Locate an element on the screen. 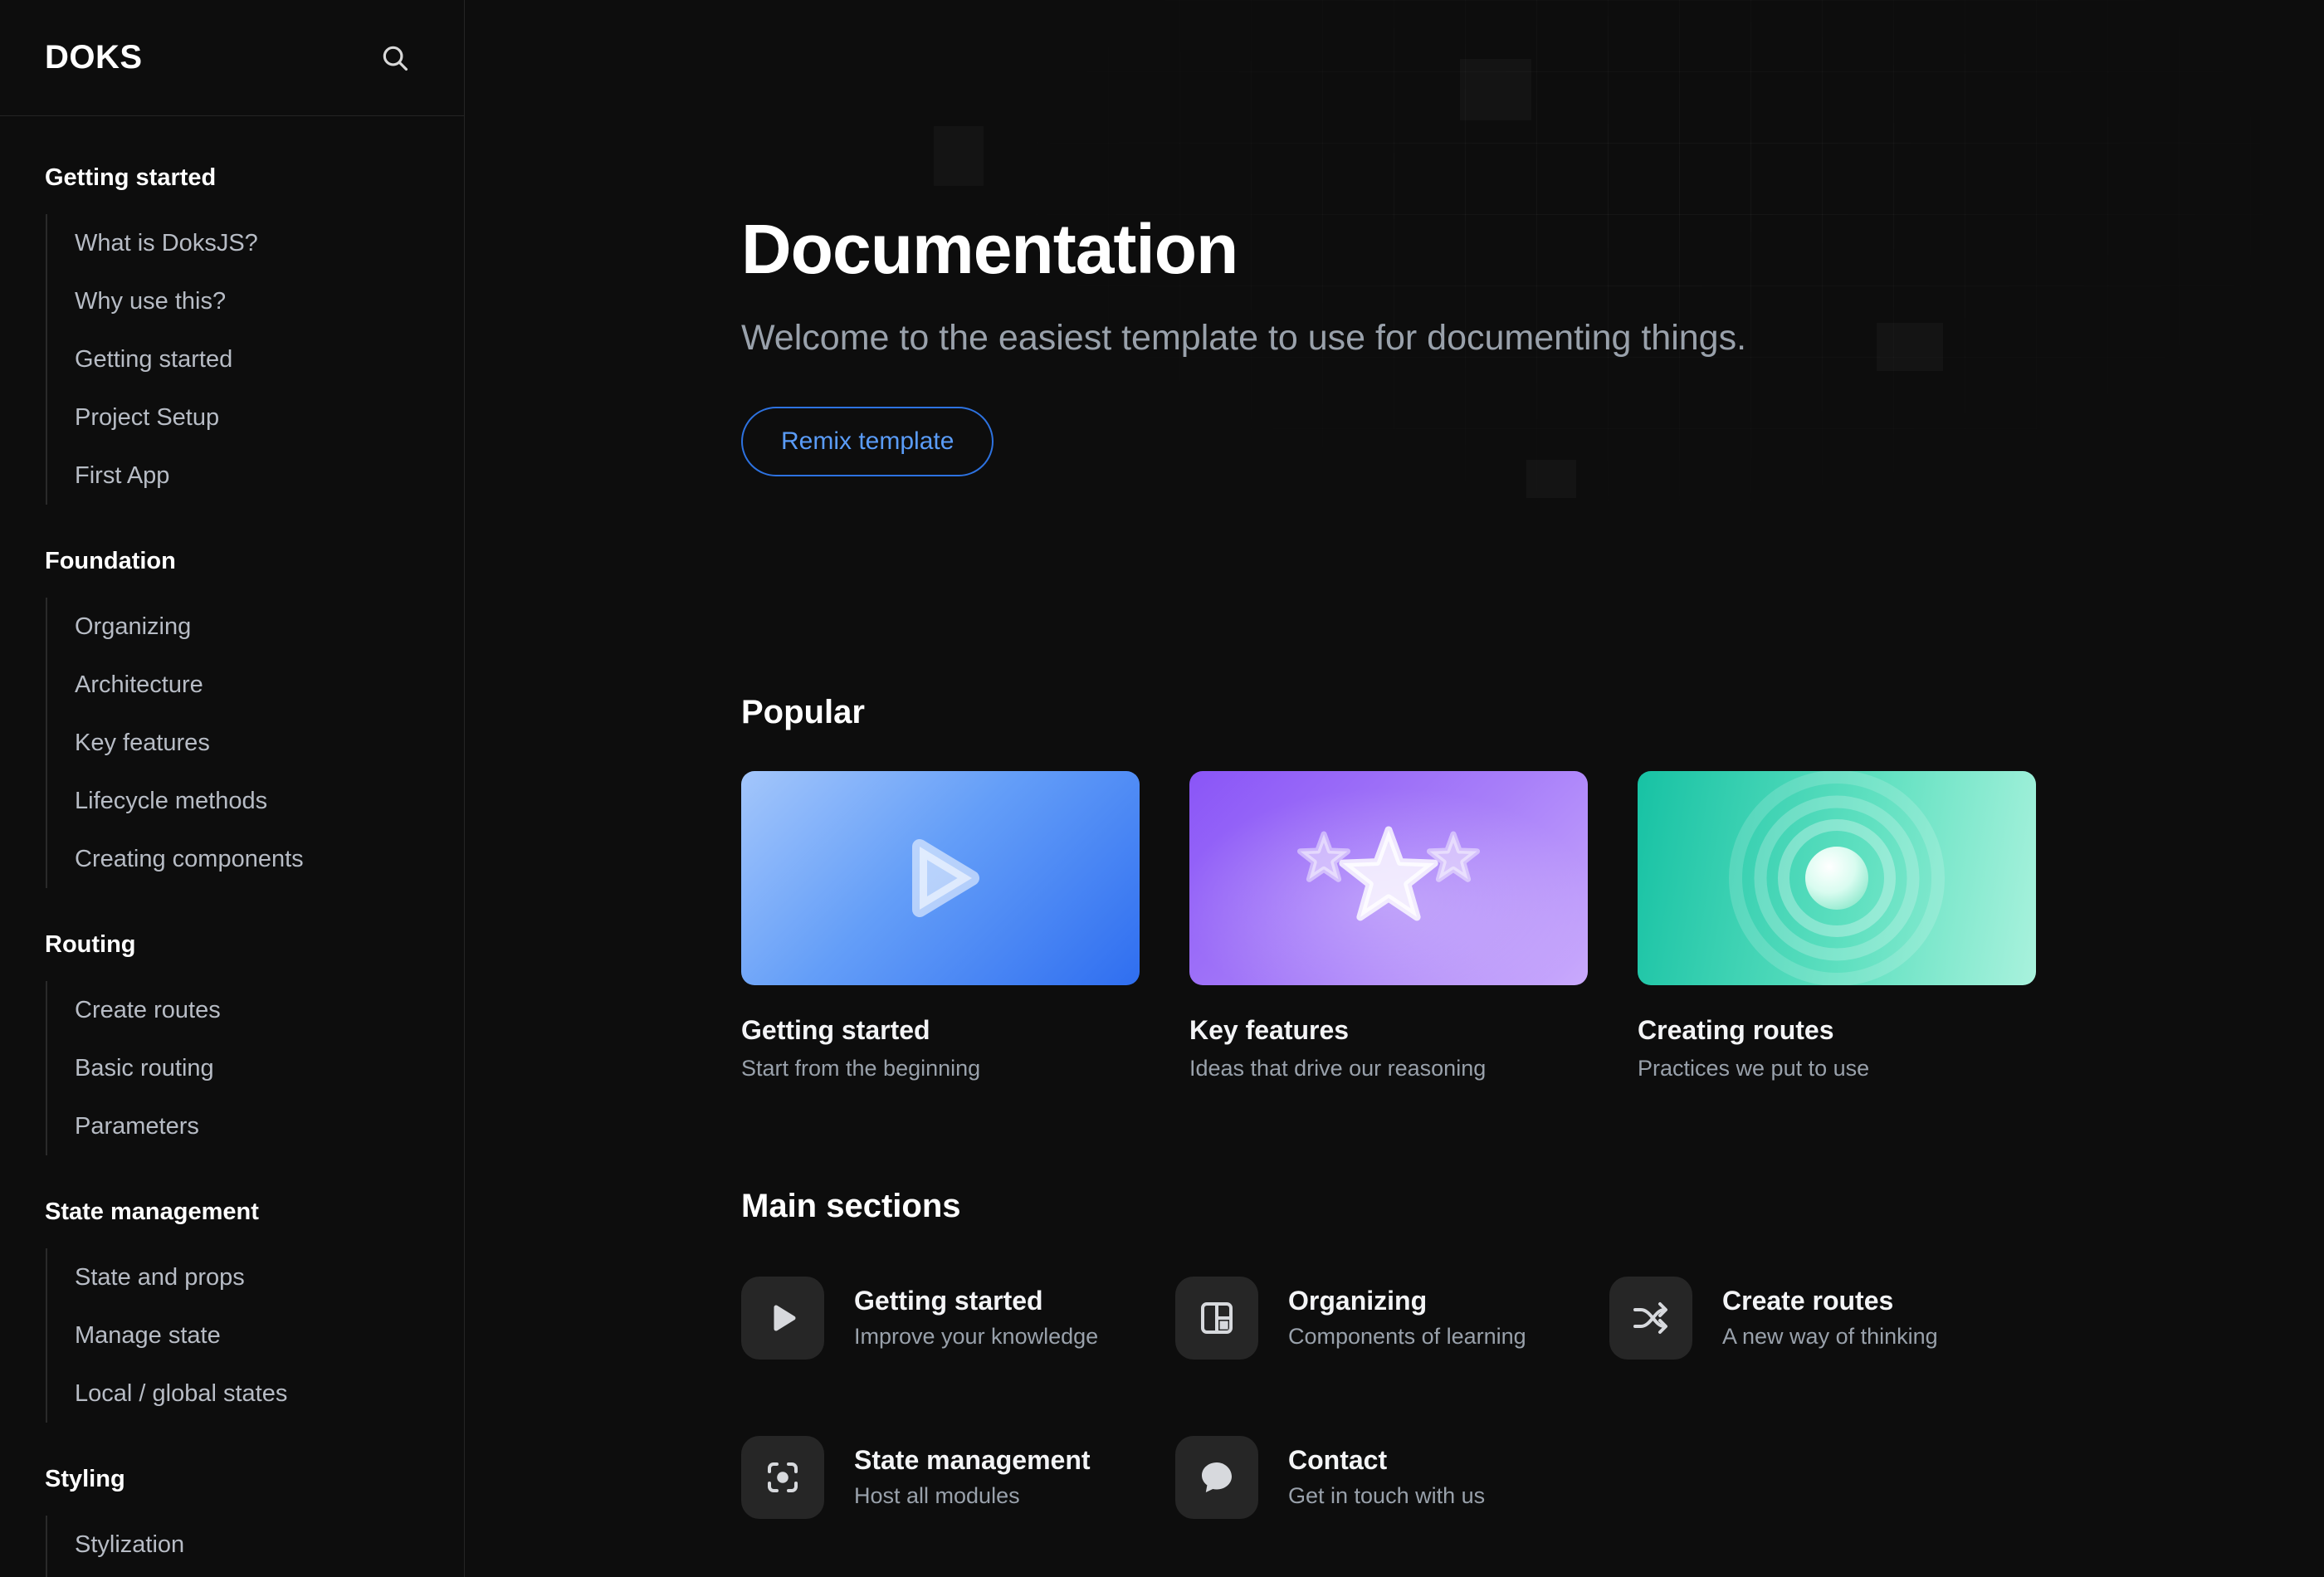 This screenshot has height=1577, width=2324. item-subtitle: Improve your knowledge is located at coordinates (976, 1337).